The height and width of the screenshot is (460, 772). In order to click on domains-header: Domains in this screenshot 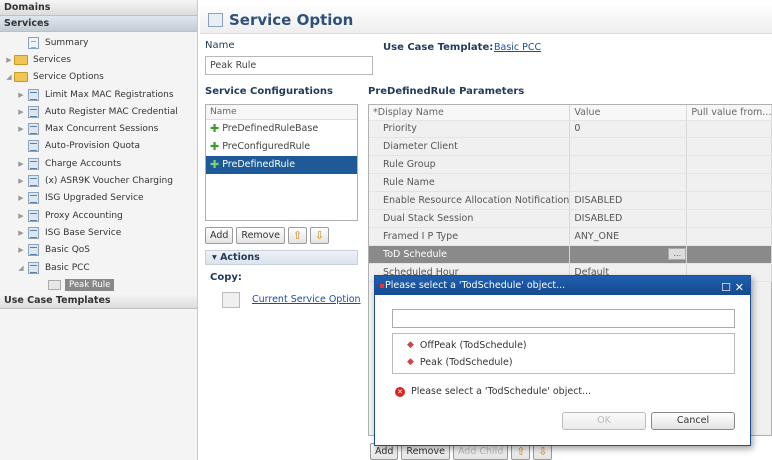, I will do `click(98, 8)`.